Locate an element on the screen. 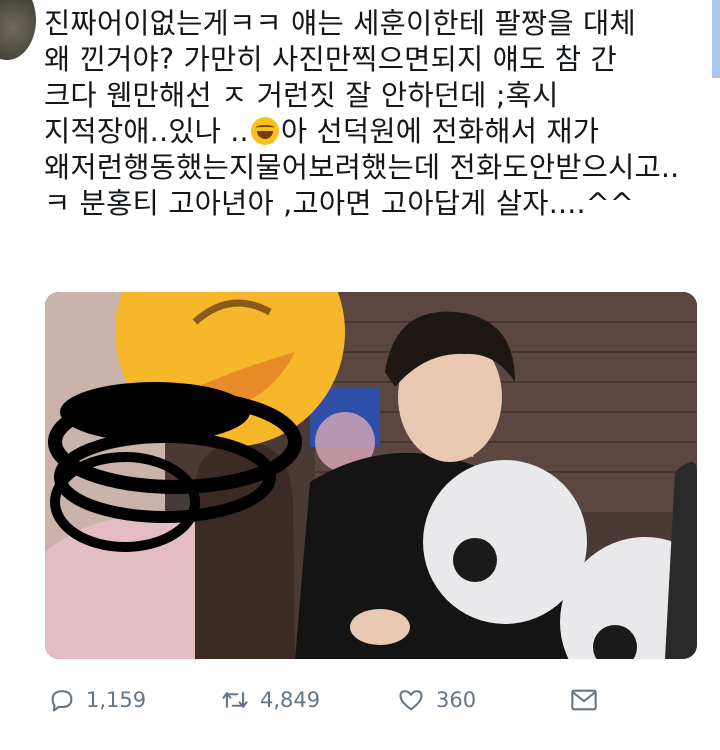  heart-icon is located at coordinates (411, 700).